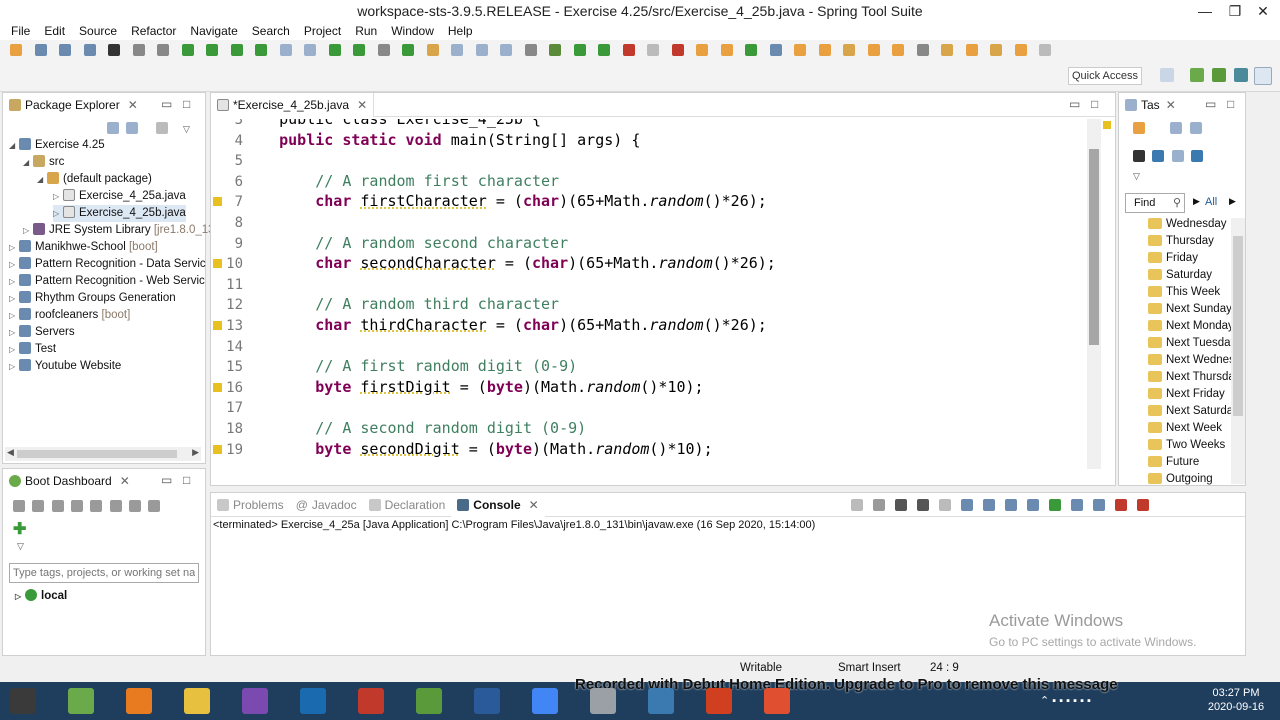 The image size is (1280, 720). I want to click on editor-tab: *Exercise_4_25b.java ✕, so click(293, 104).